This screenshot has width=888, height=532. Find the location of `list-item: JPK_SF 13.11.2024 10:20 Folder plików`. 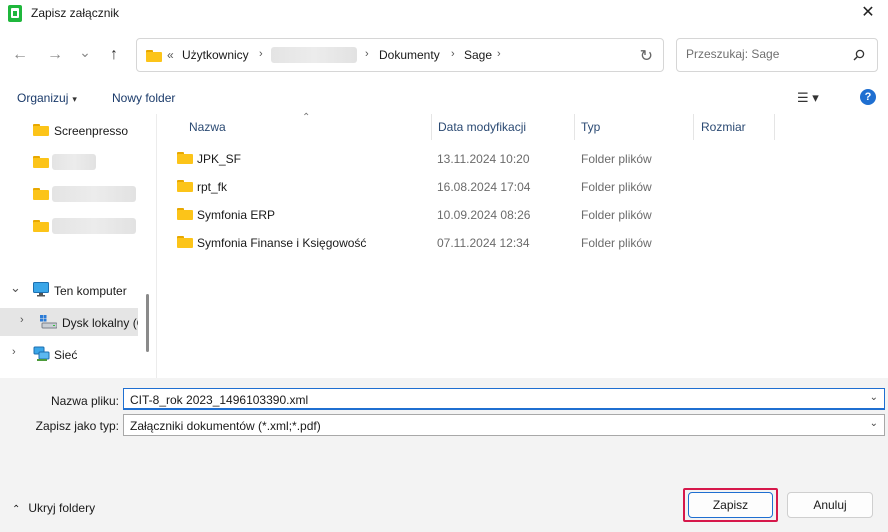

list-item: JPK_SF 13.11.2024 10:20 Folder plików is located at coordinates (522, 158).